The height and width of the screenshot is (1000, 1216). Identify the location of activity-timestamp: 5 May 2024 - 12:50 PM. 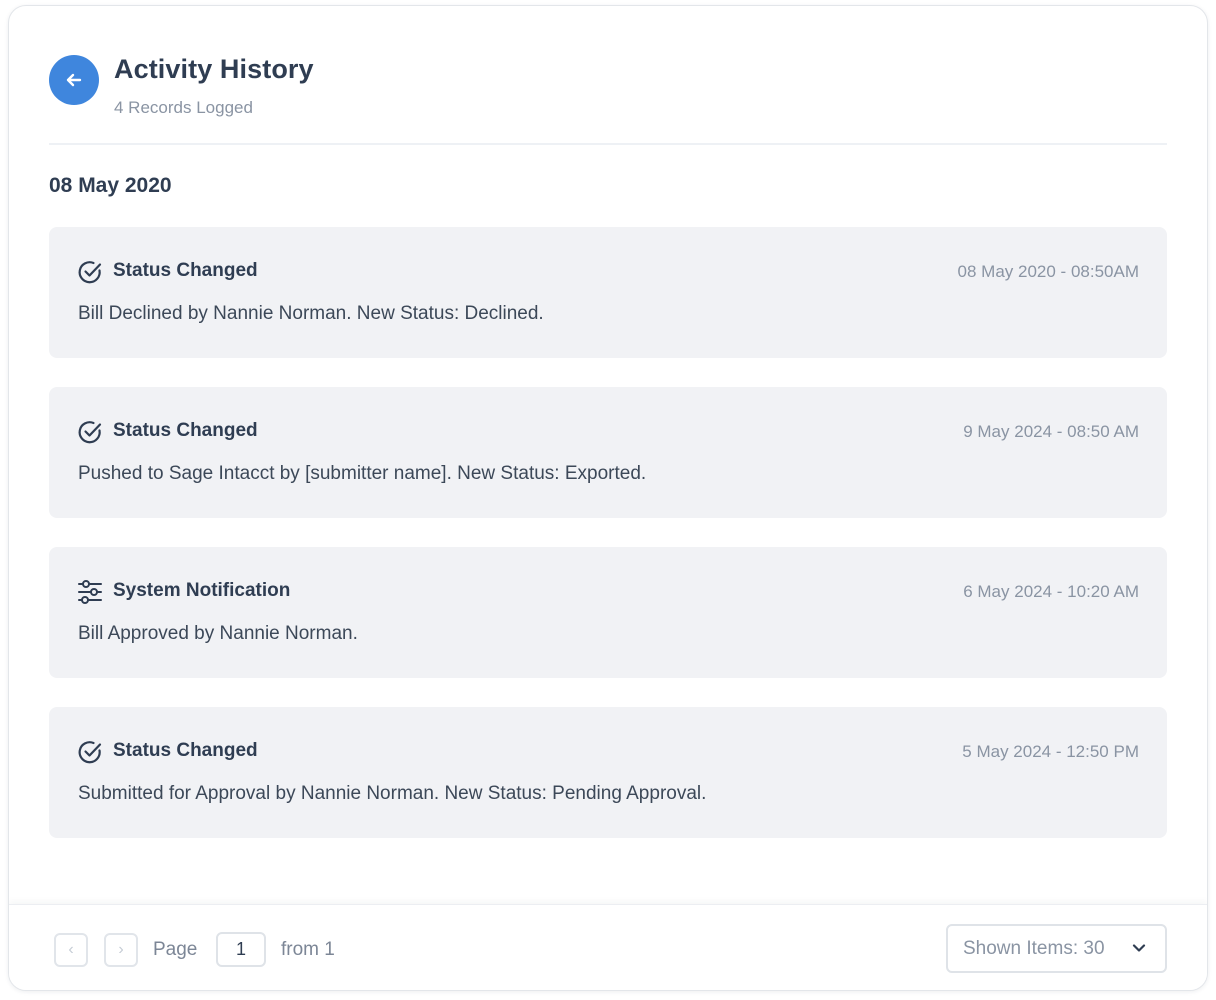
(1050, 751).